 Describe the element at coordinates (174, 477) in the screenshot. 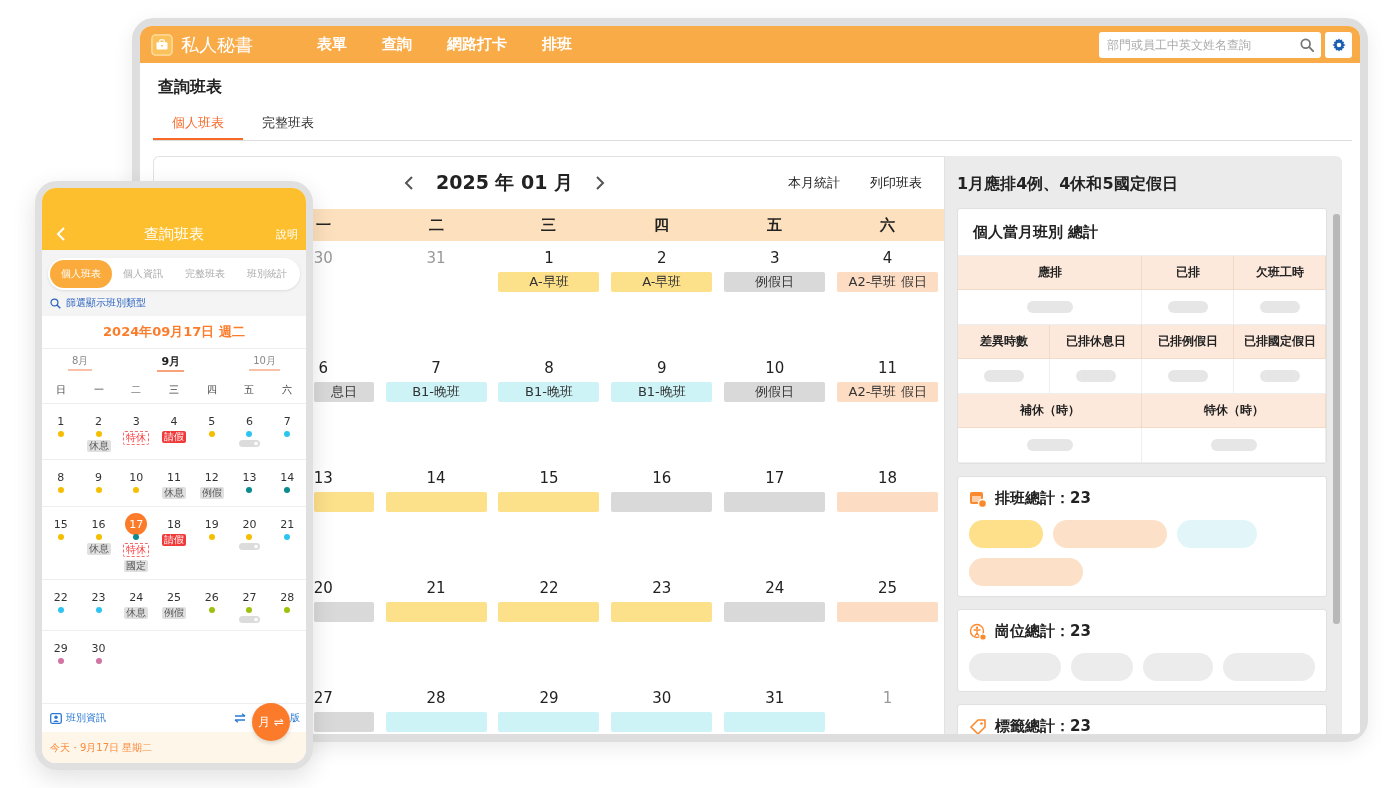

I see `date-number: 11` at that location.